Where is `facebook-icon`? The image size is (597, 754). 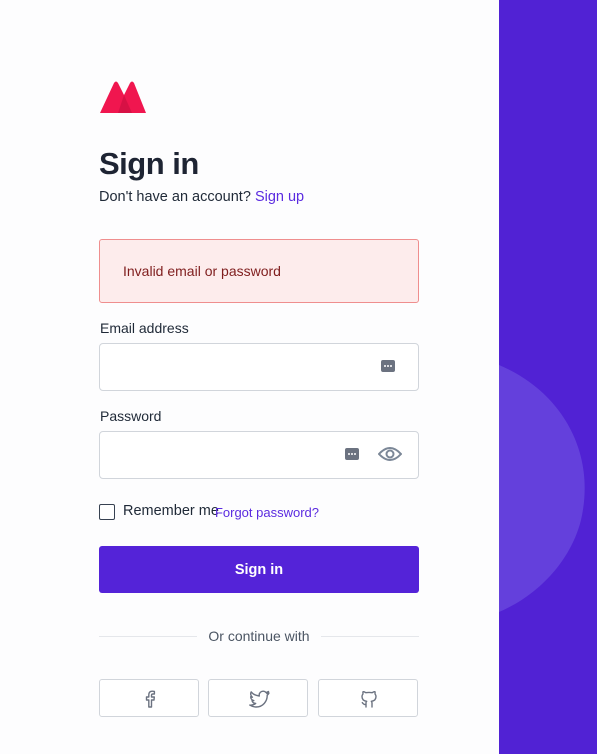
facebook-icon is located at coordinates (150, 699).